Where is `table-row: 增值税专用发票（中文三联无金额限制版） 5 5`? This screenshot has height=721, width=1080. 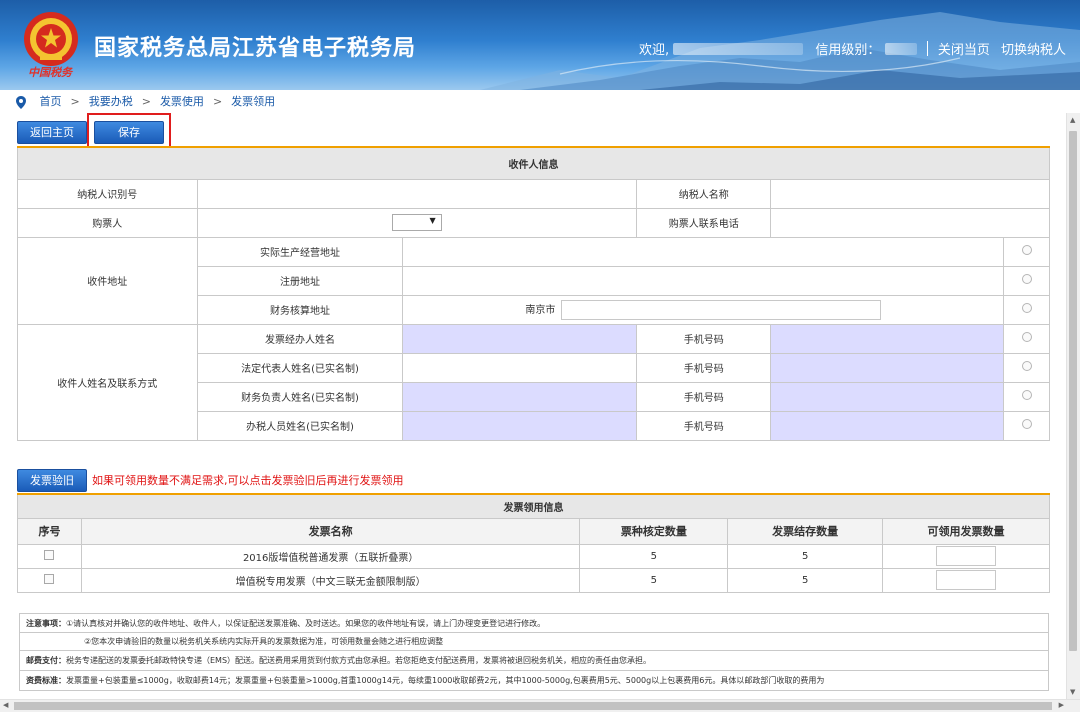
table-row: 增值税专用发票（中文三联无金额限制版） 5 5 is located at coordinates (533, 580).